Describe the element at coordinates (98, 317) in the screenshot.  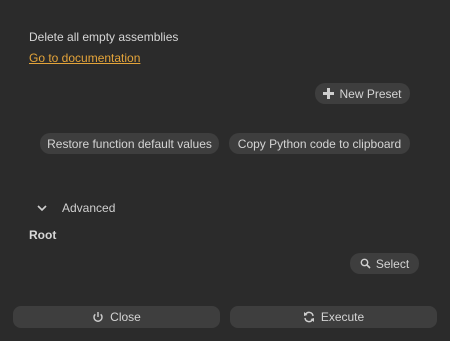
I see `power-icon` at that location.